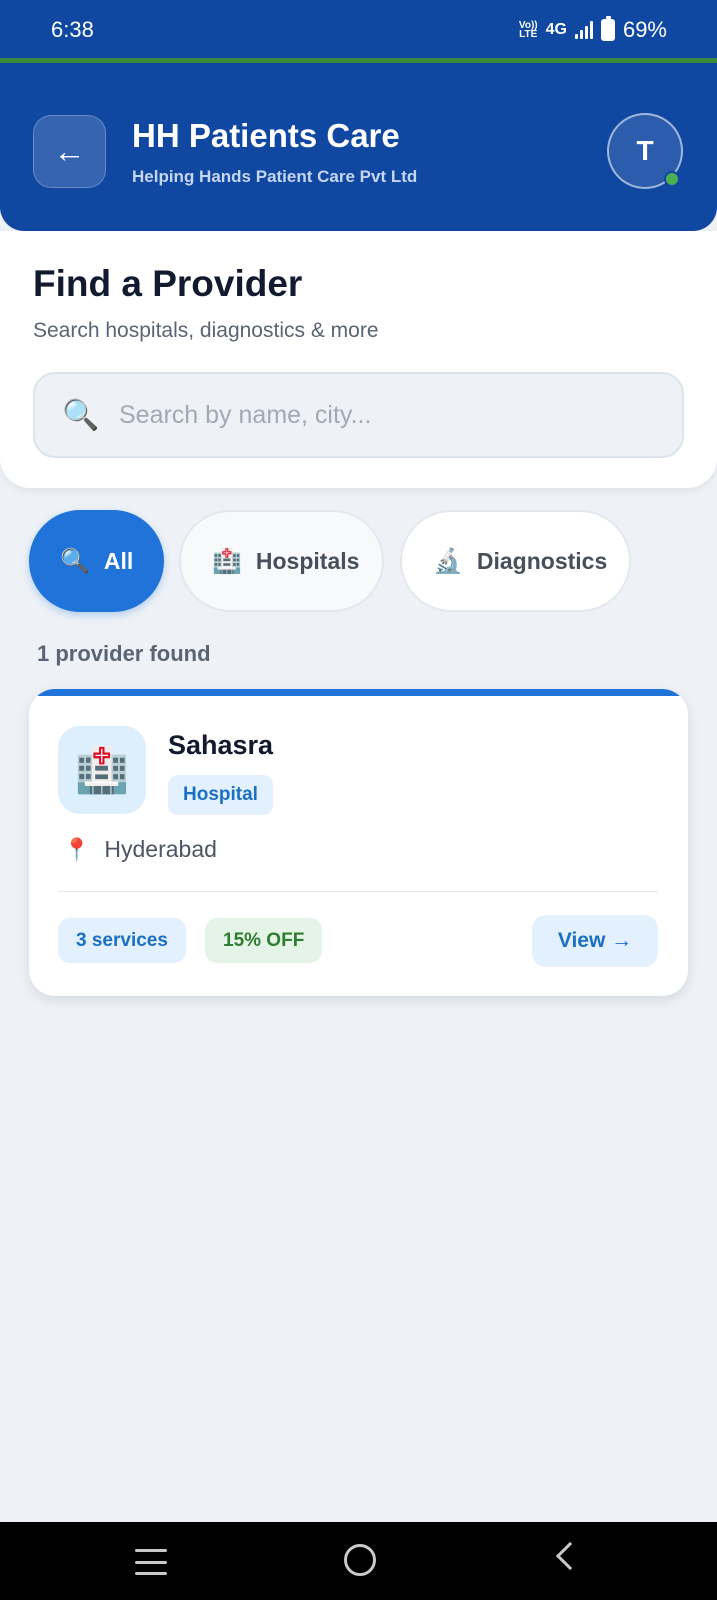 This screenshot has height=1600, width=717. Describe the element at coordinates (124, 653) in the screenshot. I see `result-count: 1 provider found` at that location.